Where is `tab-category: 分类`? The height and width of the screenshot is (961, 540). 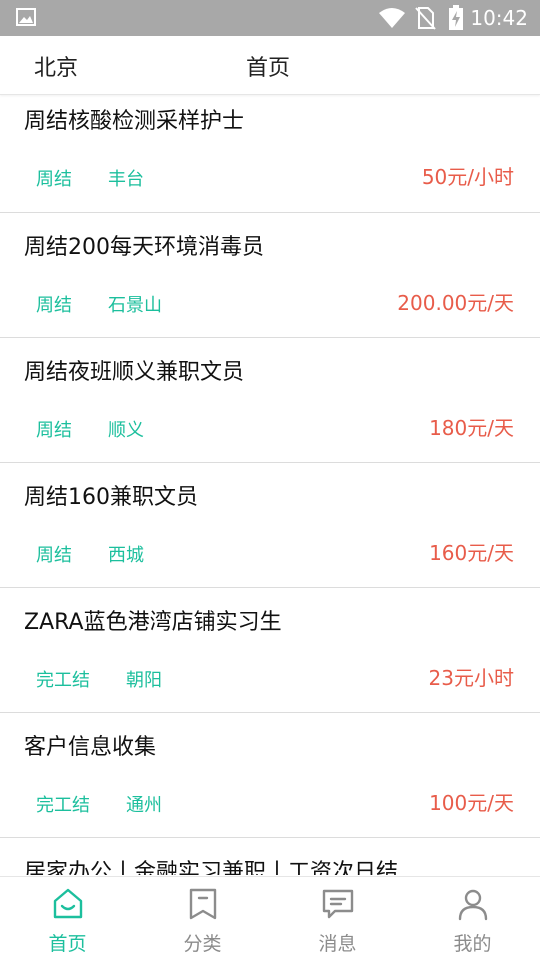
tab-category: 分类 is located at coordinates (202, 919).